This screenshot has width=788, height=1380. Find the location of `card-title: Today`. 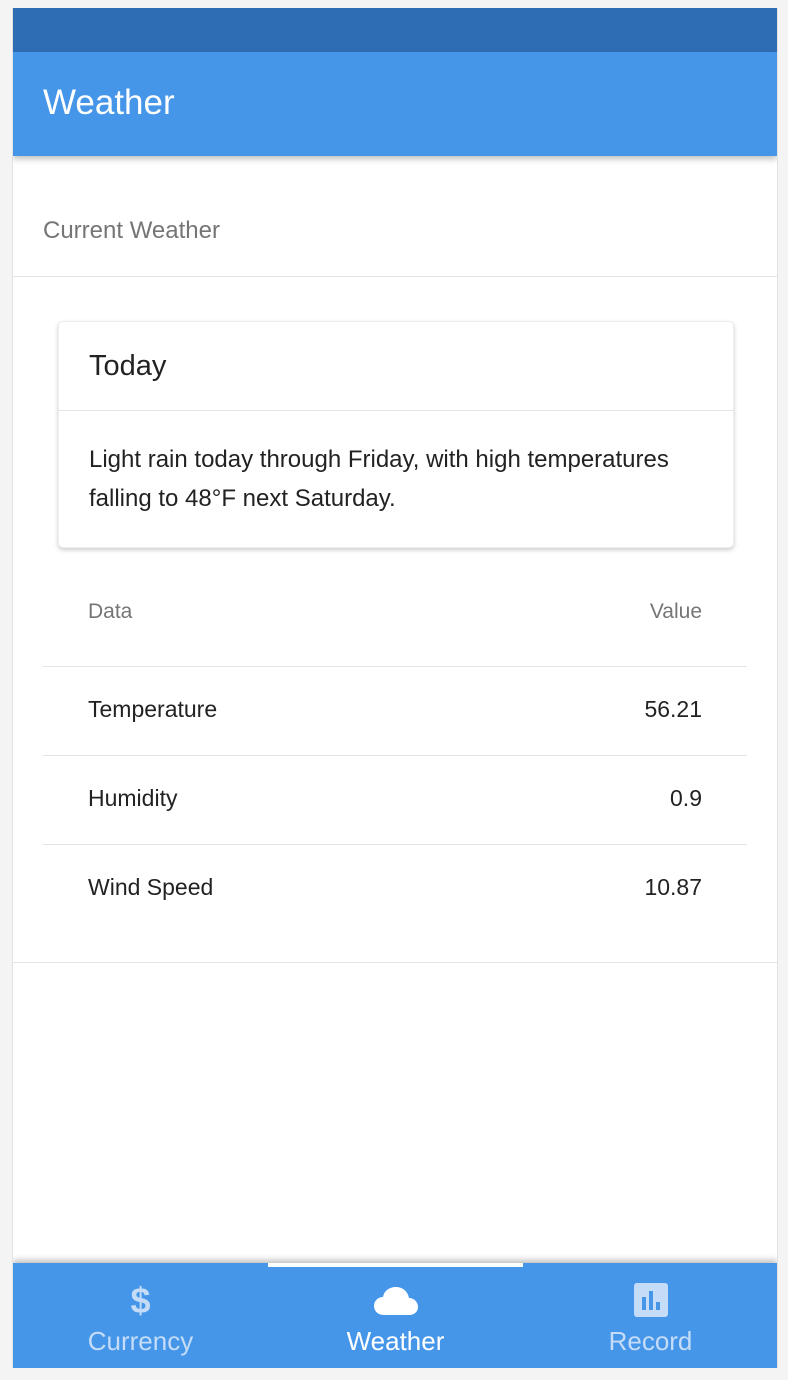

card-title: Today is located at coordinates (128, 366).